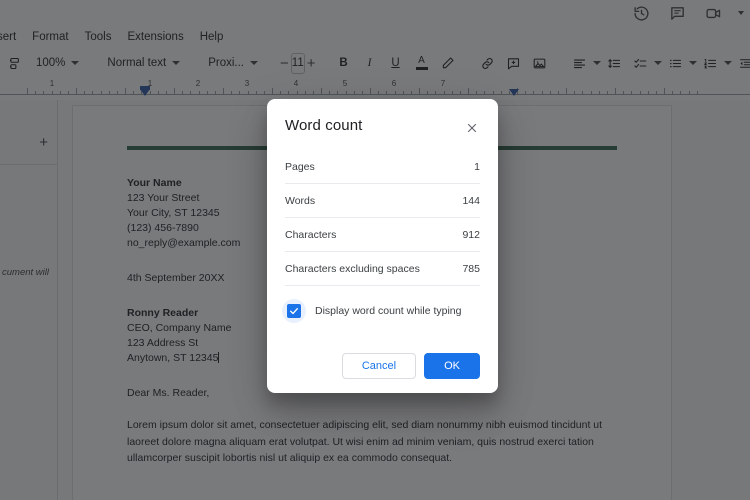  I want to click on cancel-button: Cancel, so click(379, 366).